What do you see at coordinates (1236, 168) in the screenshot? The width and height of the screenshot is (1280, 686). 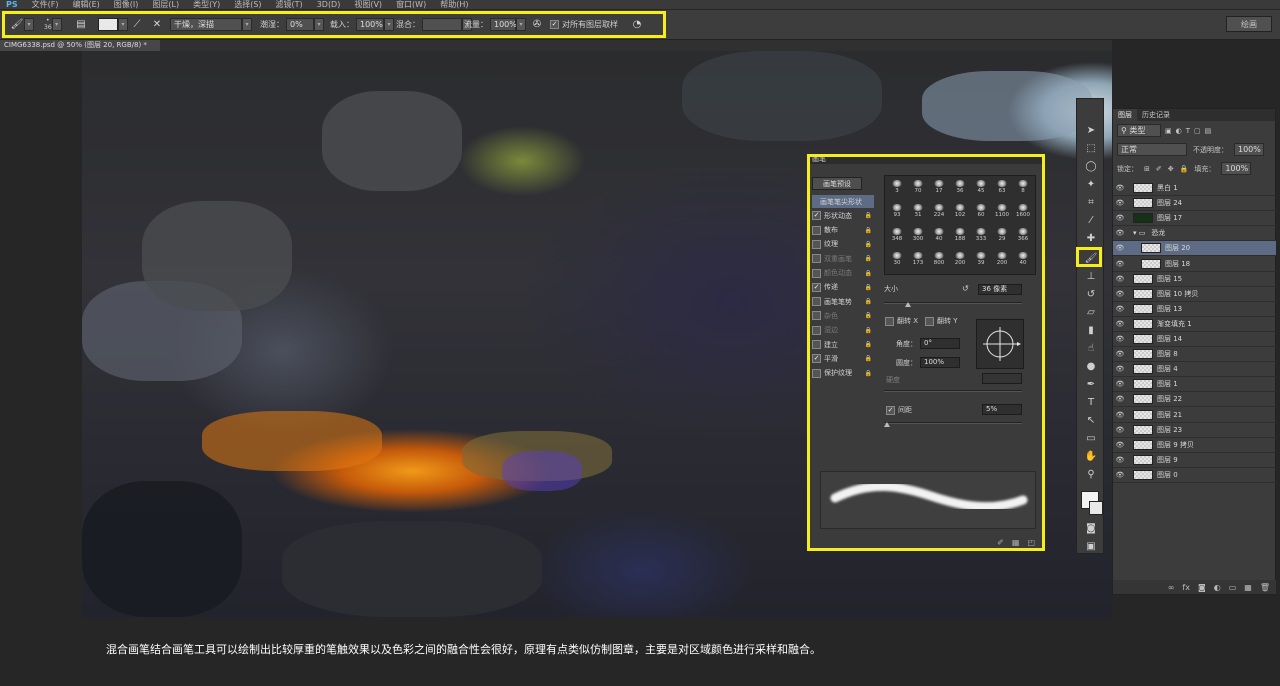 I see `fill-input: 100%` at bounding box center [1236, 168].